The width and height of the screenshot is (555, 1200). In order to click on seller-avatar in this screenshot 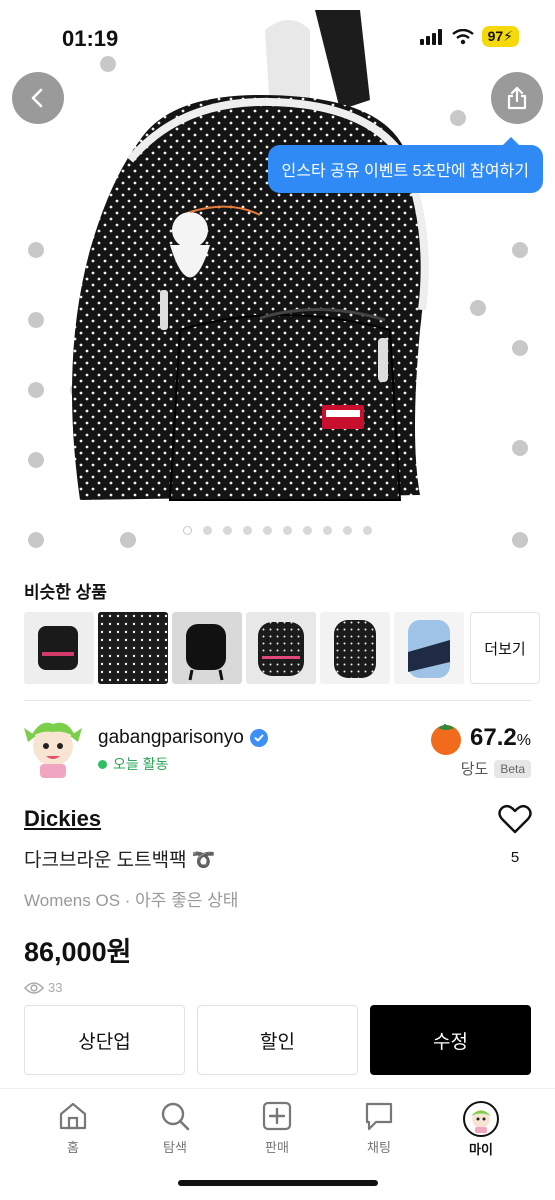, I will do `click(53, 749)`.